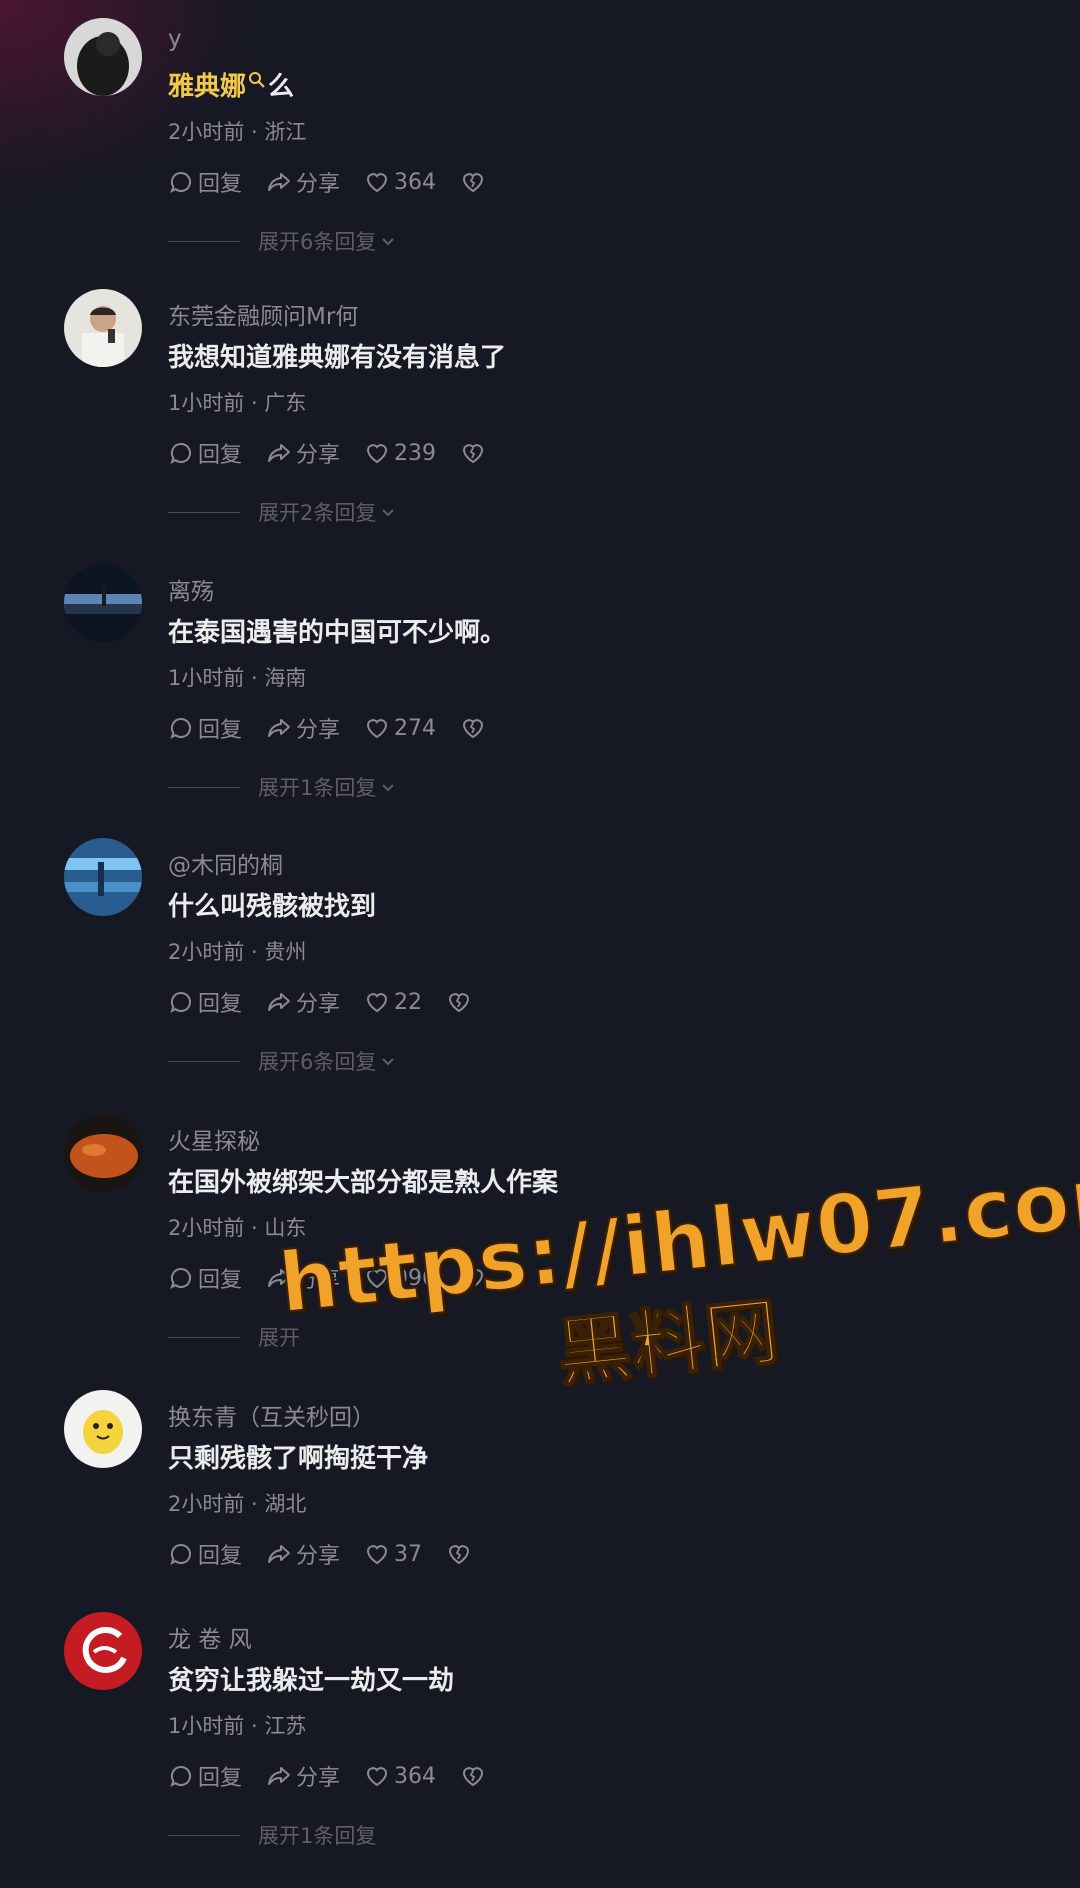 Image resolution: width=1080 pixels, height=1888 pixels. Describe the element at coordinates (415, 1776) in the screenshot. I see `like-count: 364` at that location.